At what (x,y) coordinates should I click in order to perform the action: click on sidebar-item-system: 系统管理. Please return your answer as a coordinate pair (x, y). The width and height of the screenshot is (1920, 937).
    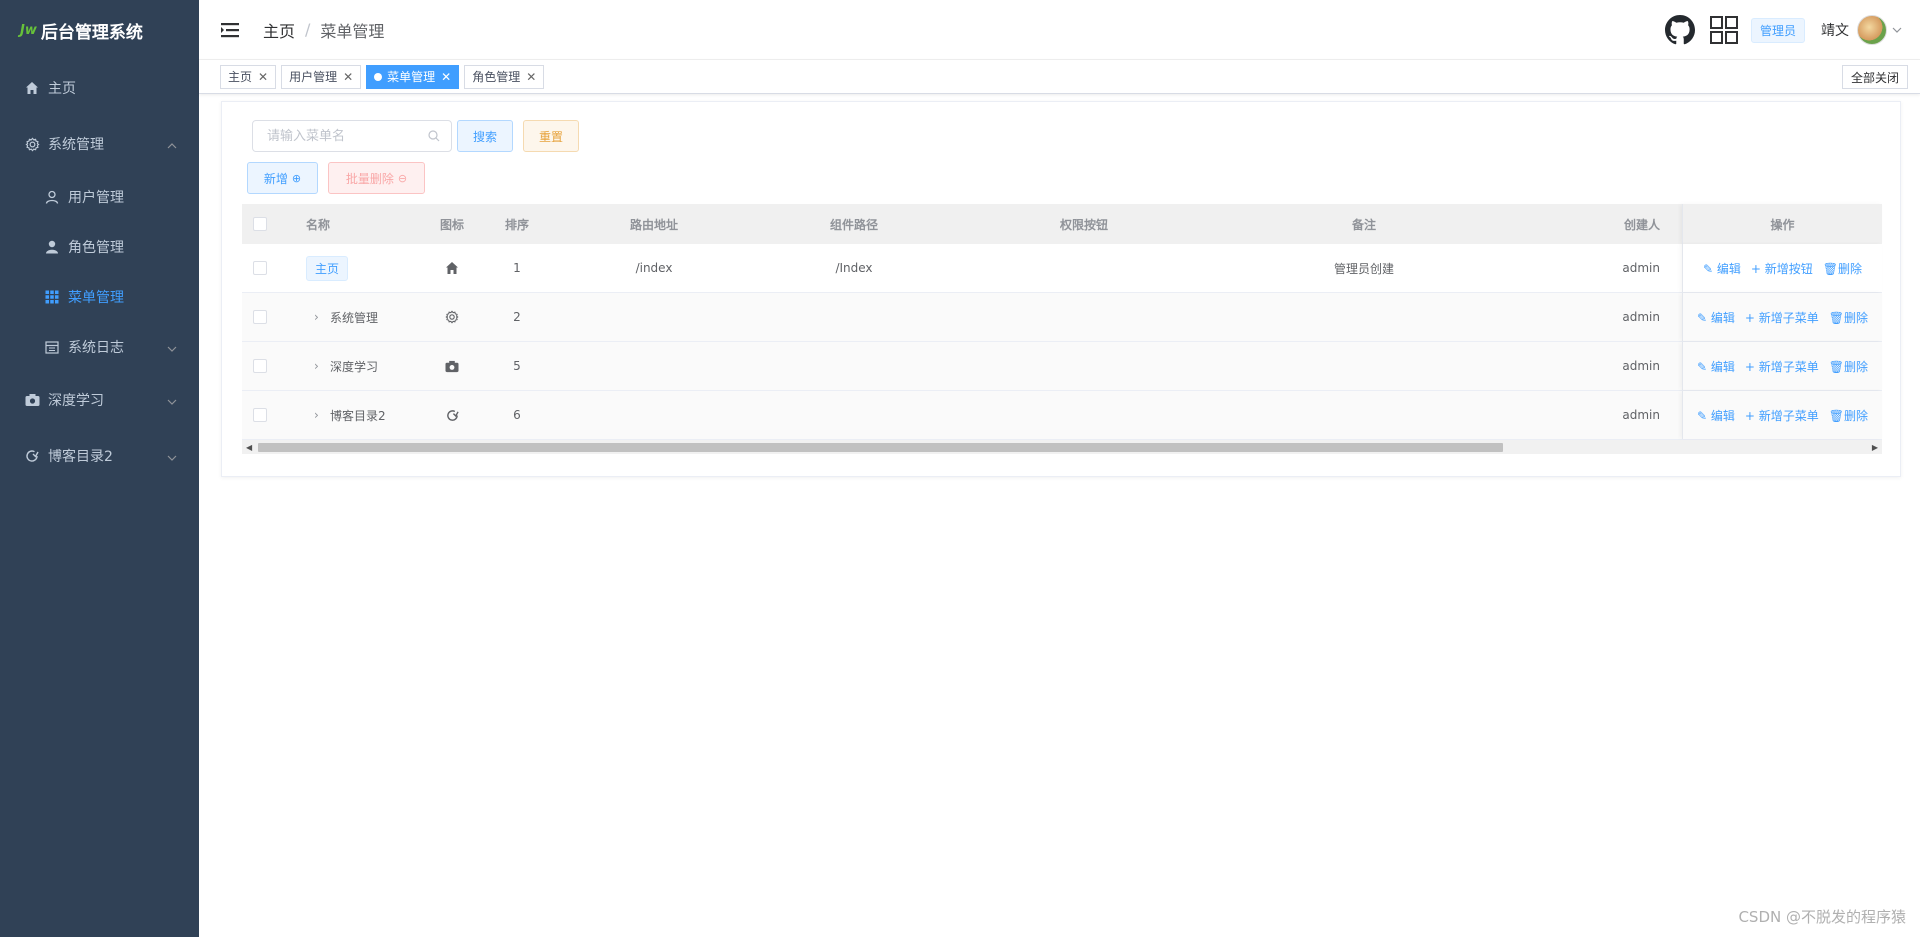
    Looking at the image, I should click on (99, 144).